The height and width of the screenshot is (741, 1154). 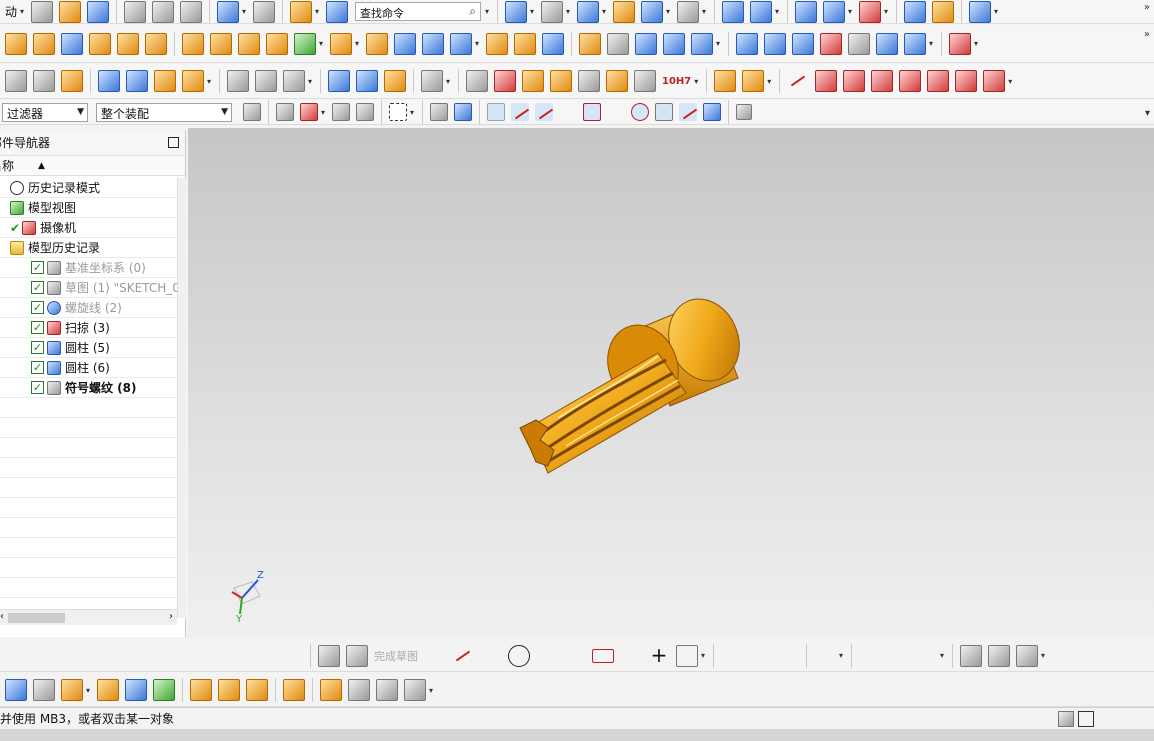 I want to click on extrude-icon, so click(x=16, y=43).